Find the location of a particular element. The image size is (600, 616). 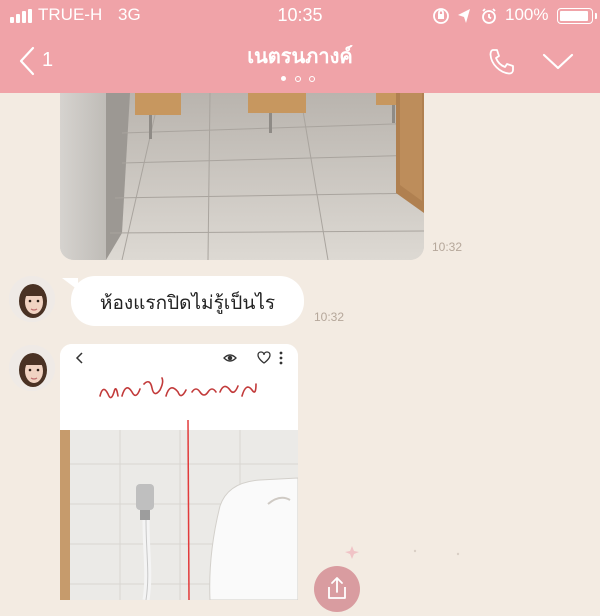

chat-nav-bar: 1 เนตรนภางค์ is located at coordinates (300, 61).